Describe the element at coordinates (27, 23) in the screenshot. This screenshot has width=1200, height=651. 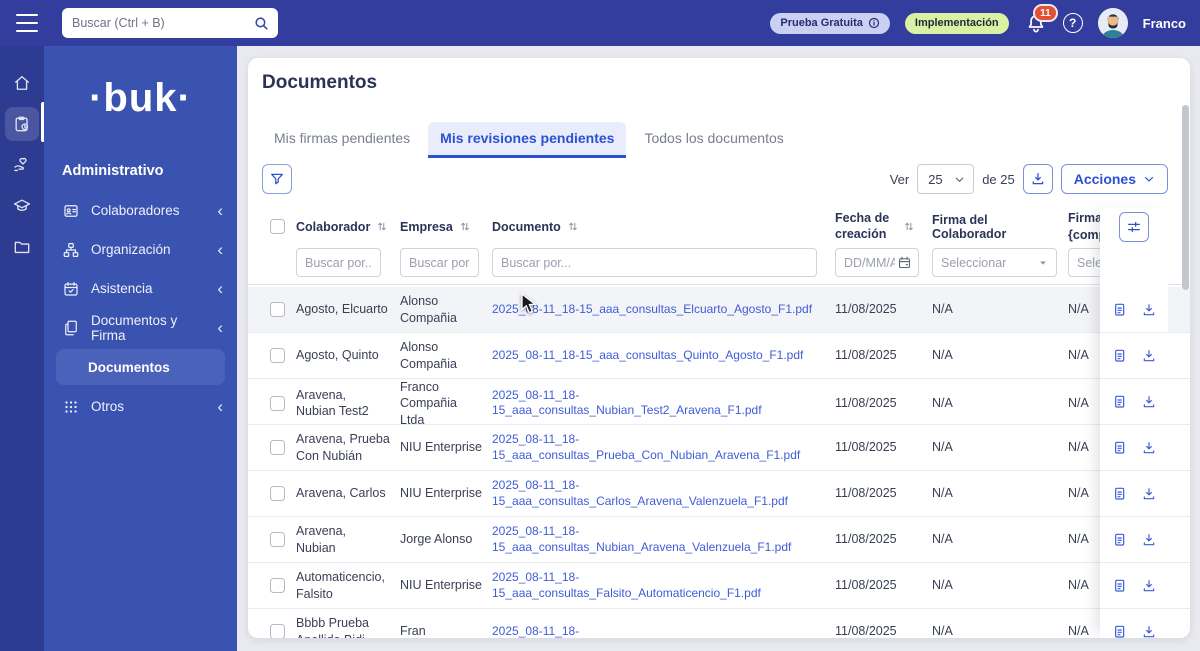
I see `hamburger-menu-icon` at that location.